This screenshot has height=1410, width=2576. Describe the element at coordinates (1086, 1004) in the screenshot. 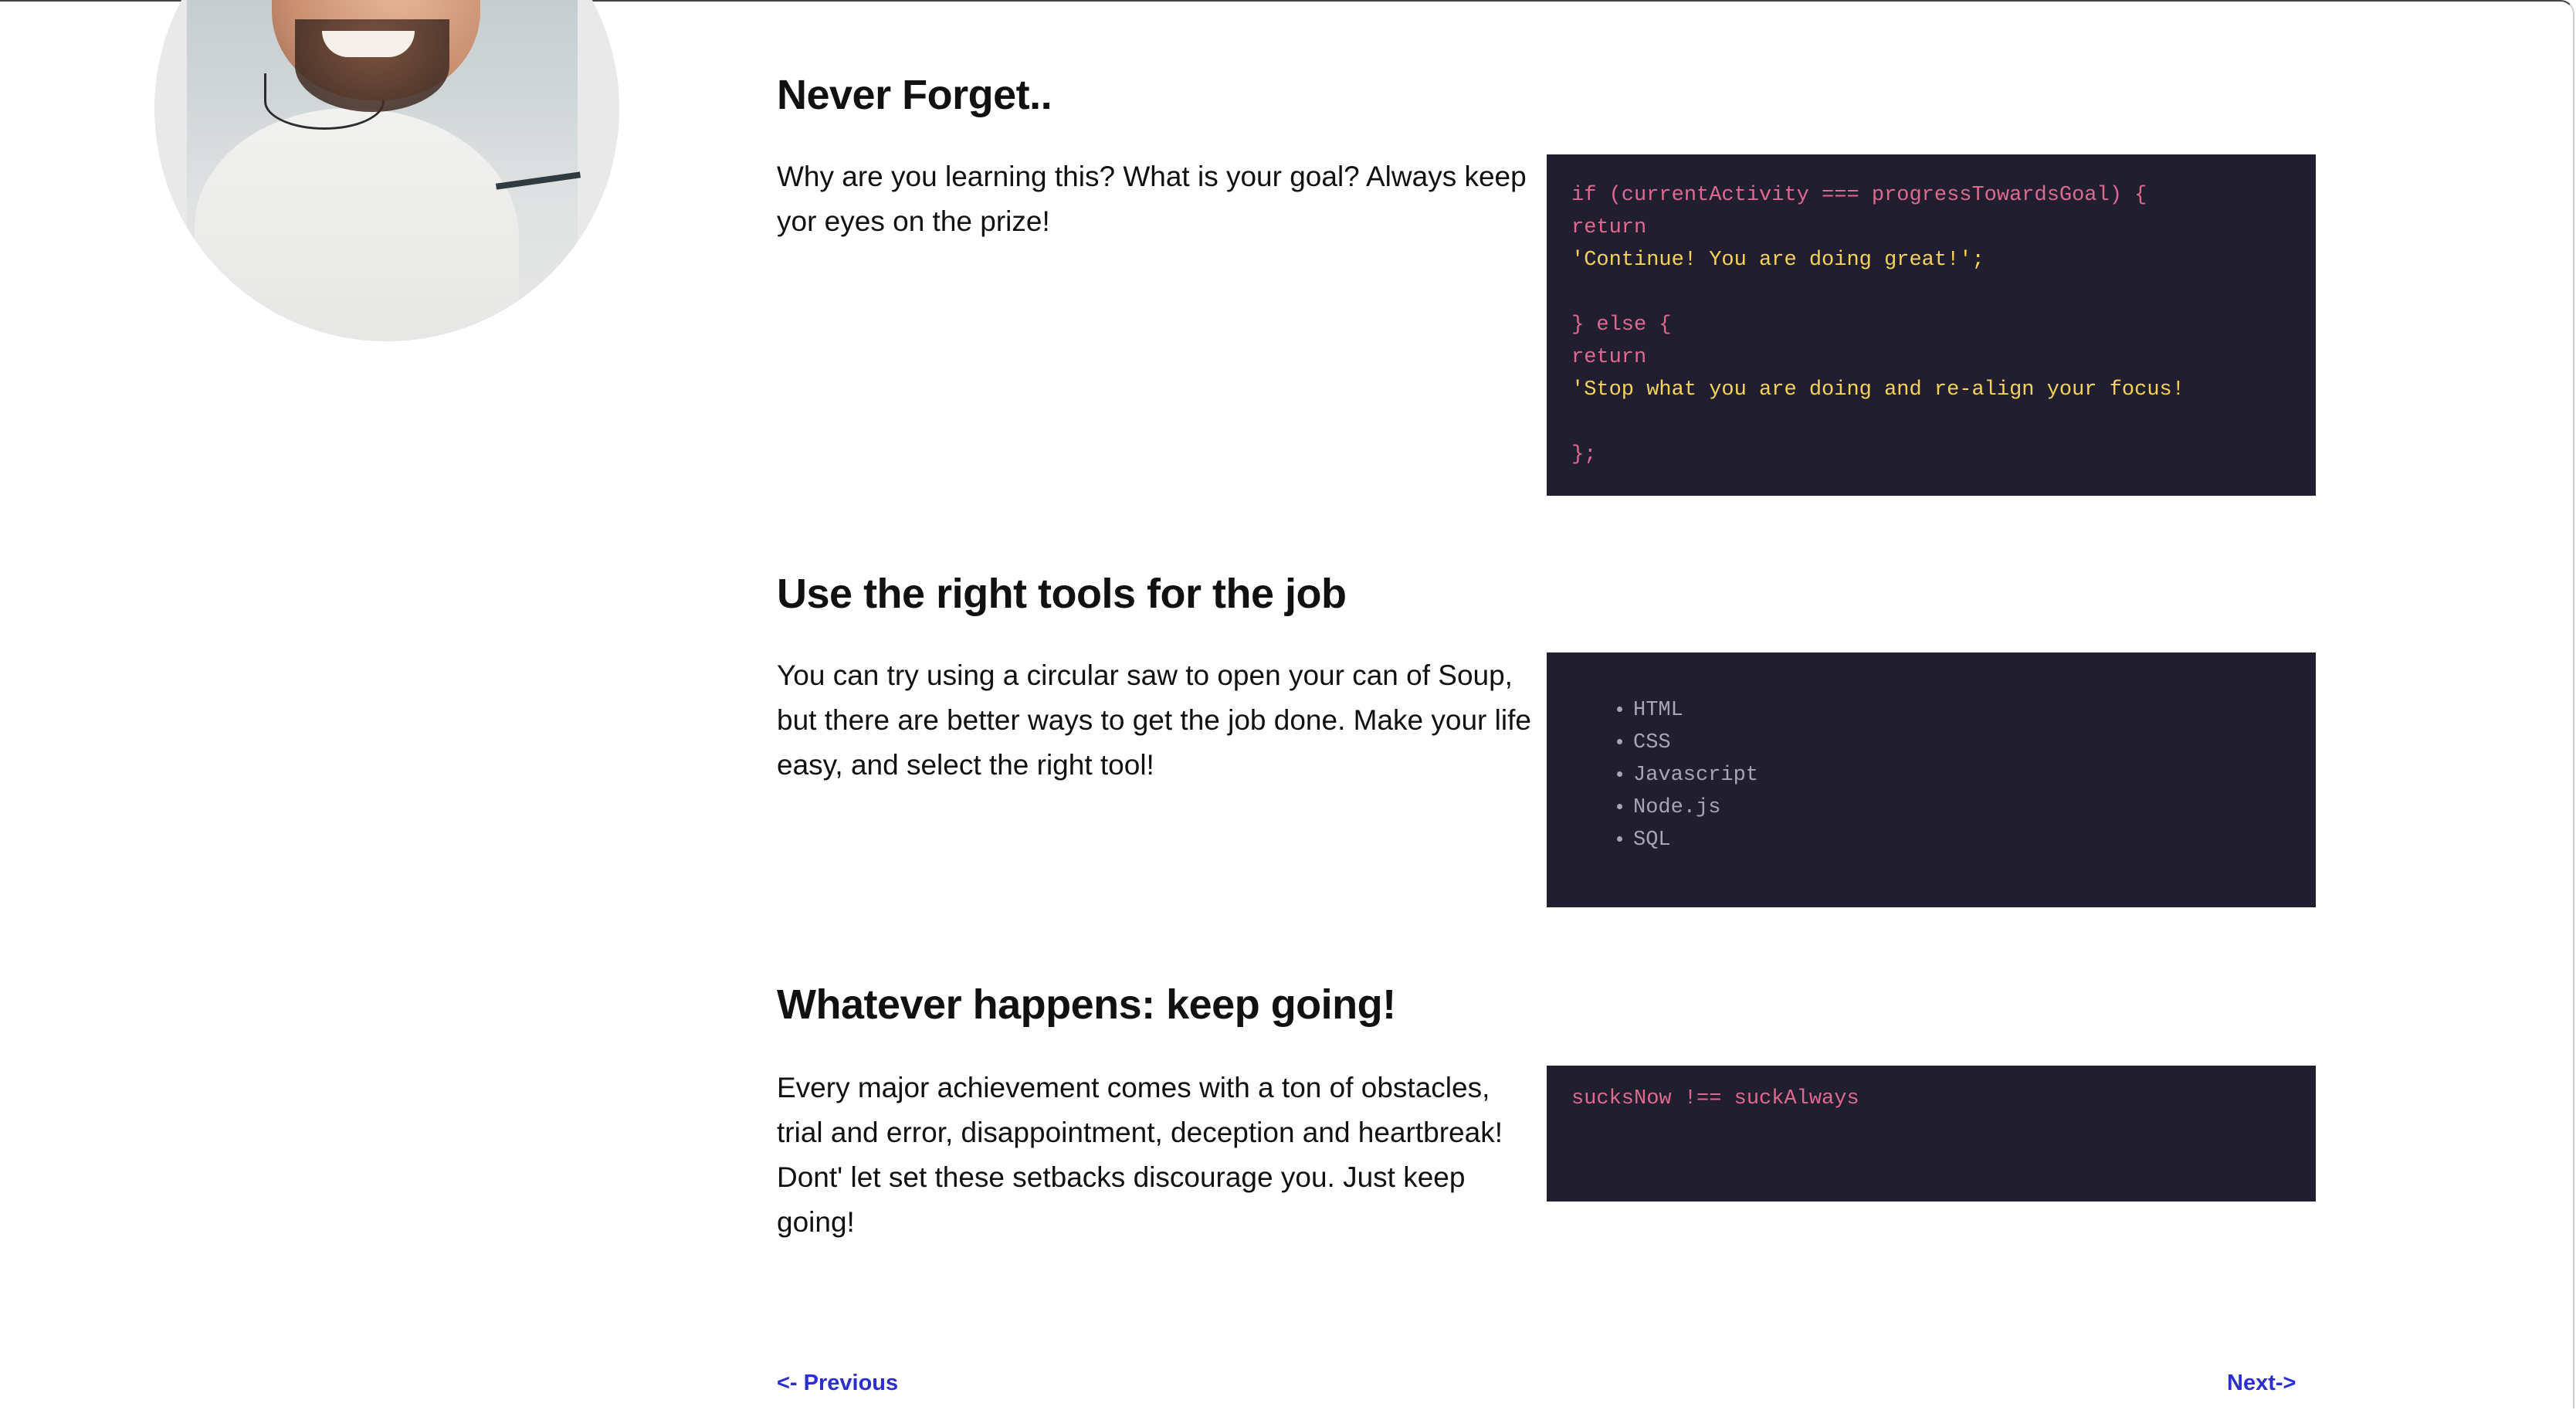

I see `section-heading: Whatever happens: keep going!` at that location.